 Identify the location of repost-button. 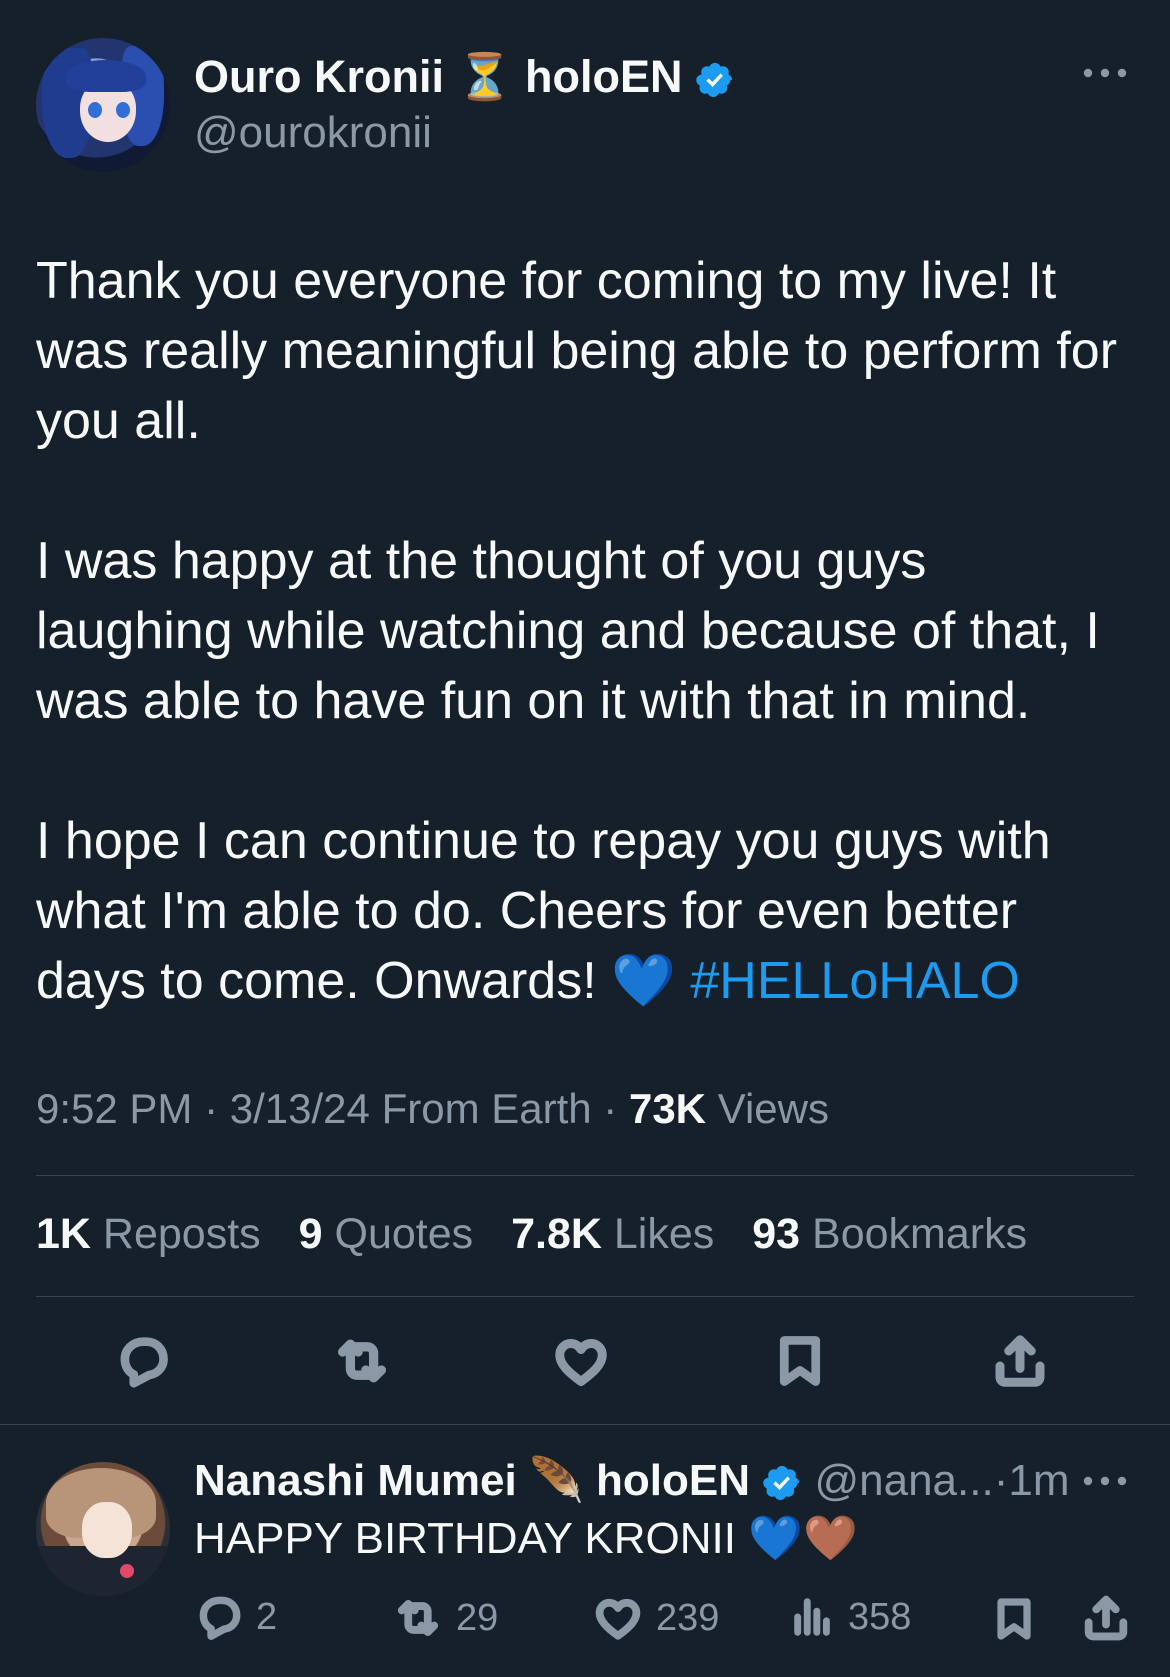
(362, 1361).